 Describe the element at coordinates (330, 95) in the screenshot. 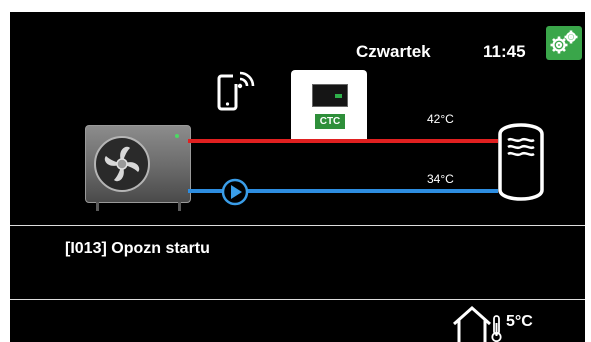

I see `controller-screen` at that location.